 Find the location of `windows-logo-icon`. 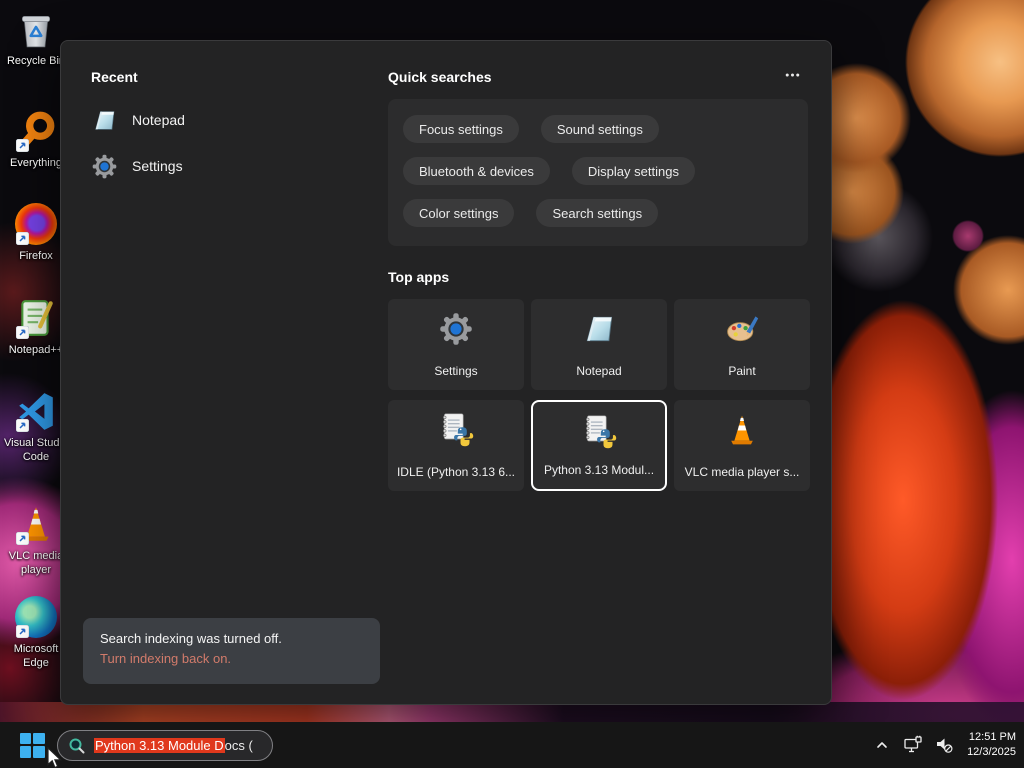

windows-logo-icon is located at coordinates (32, 745).